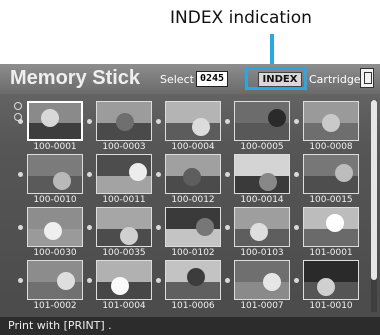 The image size is (380, 335). I want to click on thumbnail-label: 100-0008, so click(331, 147).